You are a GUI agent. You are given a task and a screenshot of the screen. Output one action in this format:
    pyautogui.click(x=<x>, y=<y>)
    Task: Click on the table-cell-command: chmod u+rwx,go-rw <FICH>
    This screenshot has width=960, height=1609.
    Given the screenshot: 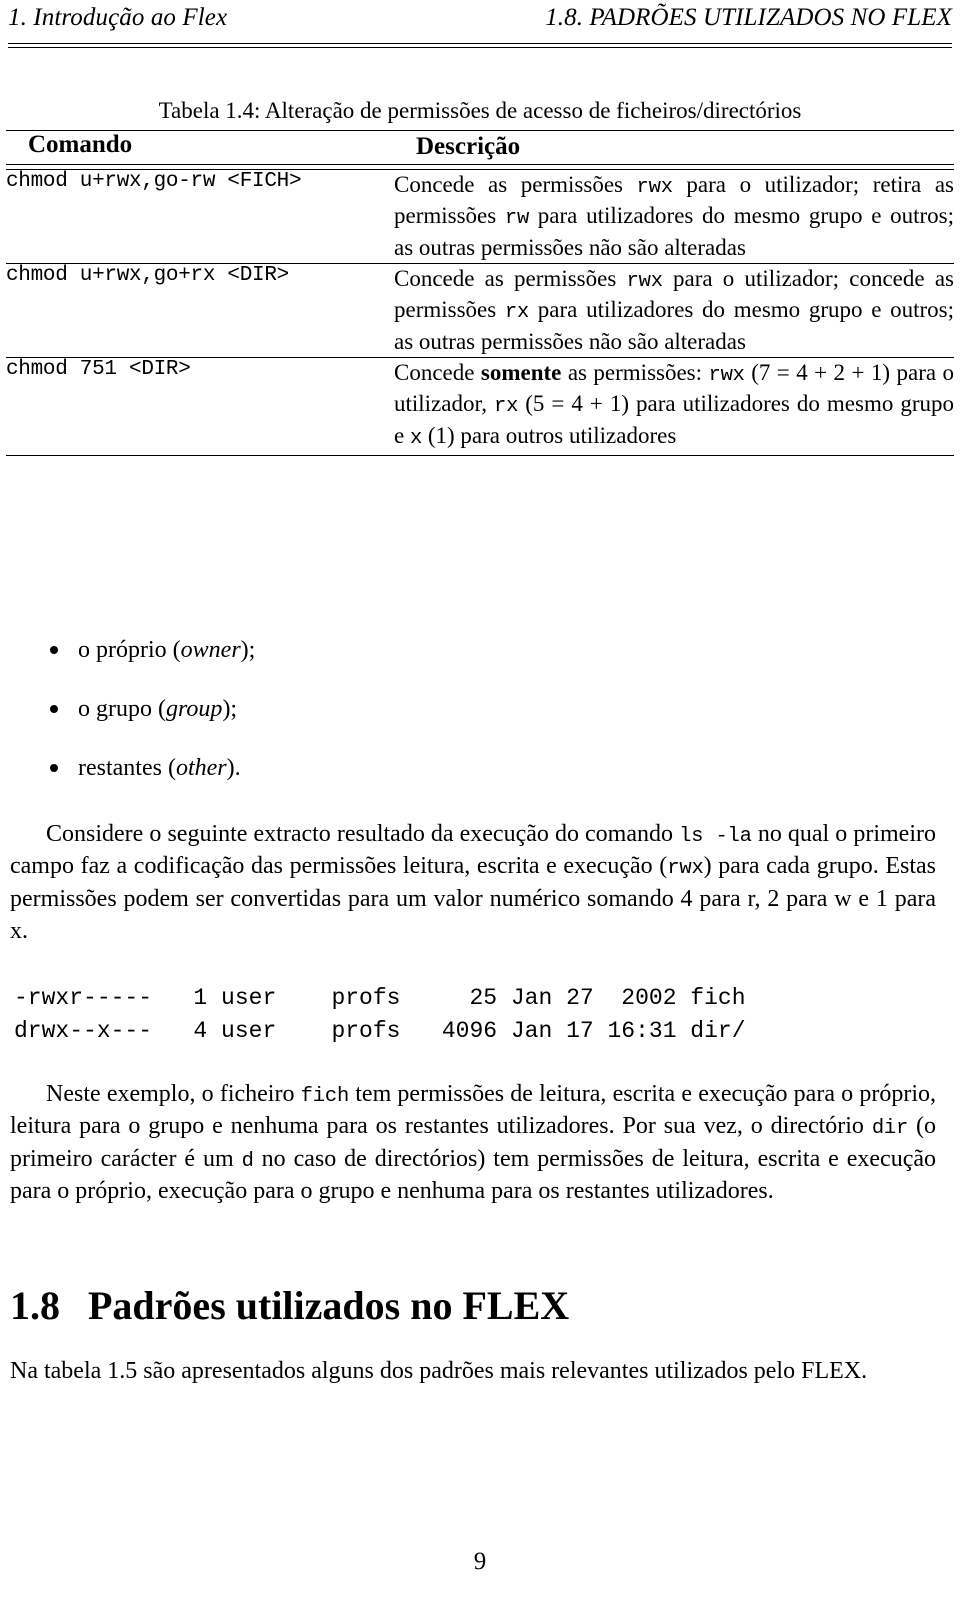 What is the action you would take?
    pyautogui.click(x=154, y=181)
    